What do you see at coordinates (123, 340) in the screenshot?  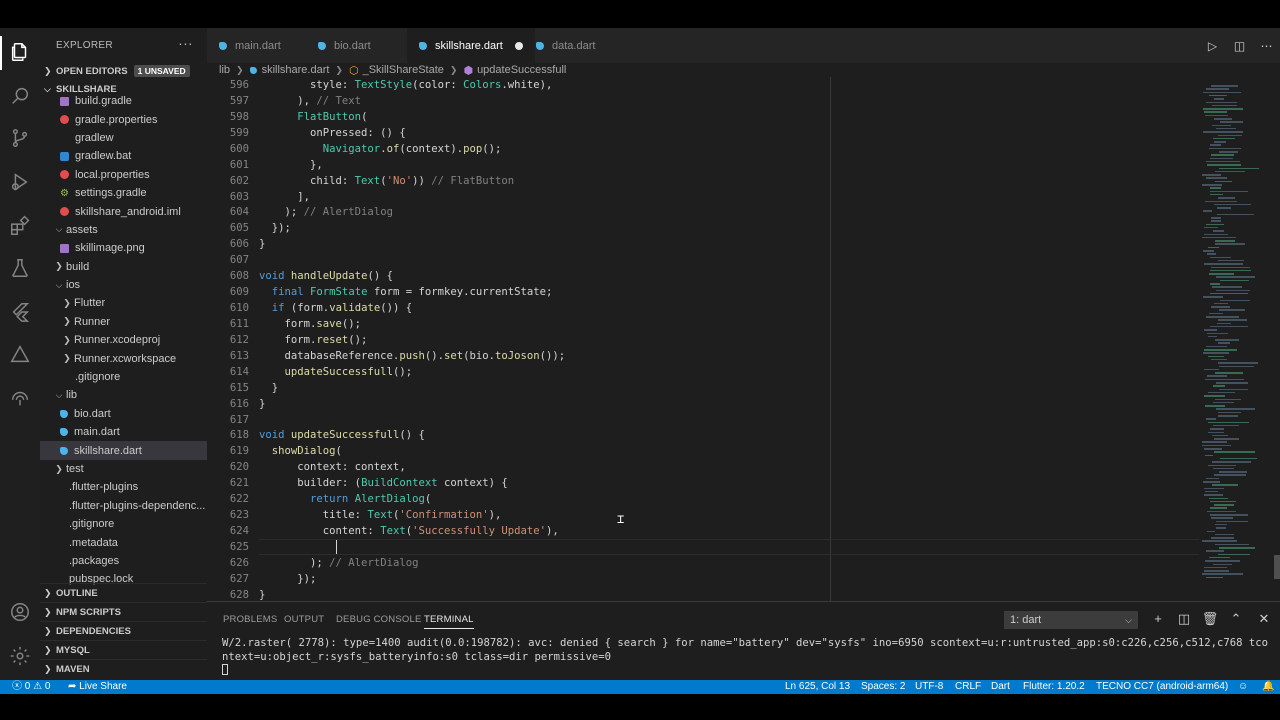 I see `tree-item: ❯ Runner.xcodeproj` at bounding box center [123, 340].